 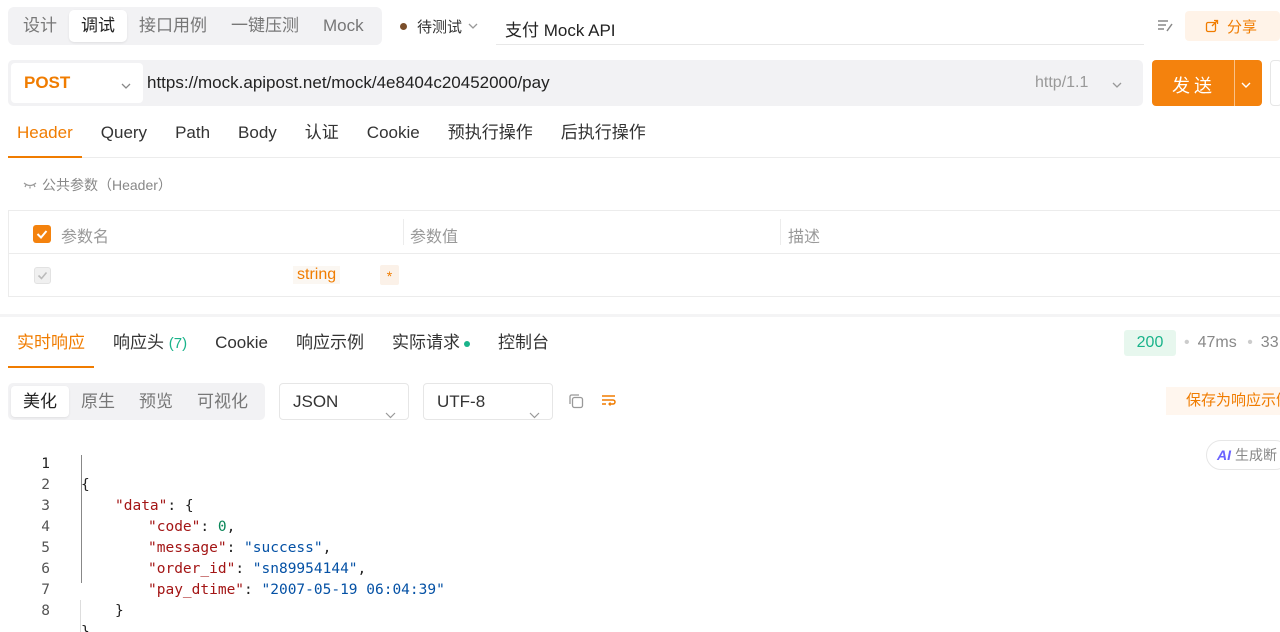 What do you see at coordinates (393, 136) in the screenshot?
I see `tab-cookie: Cookie` at bounding box center [393, 136].